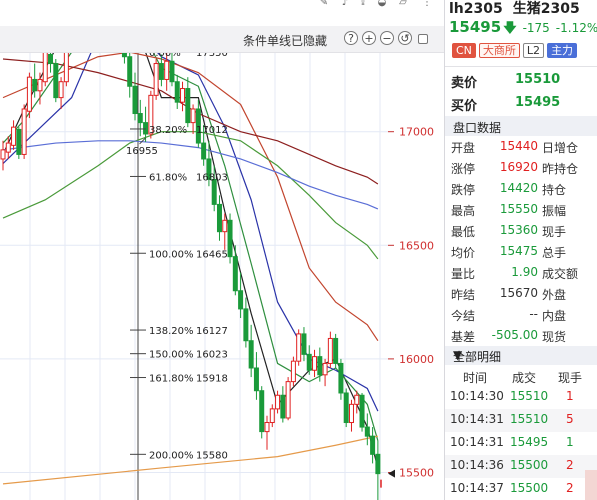 This screenshot has width=597, height=500. Describe the element at coordinates (521, 355) in the screenshot. I see `detail-section-title: 全部明细 ▼` at that location.